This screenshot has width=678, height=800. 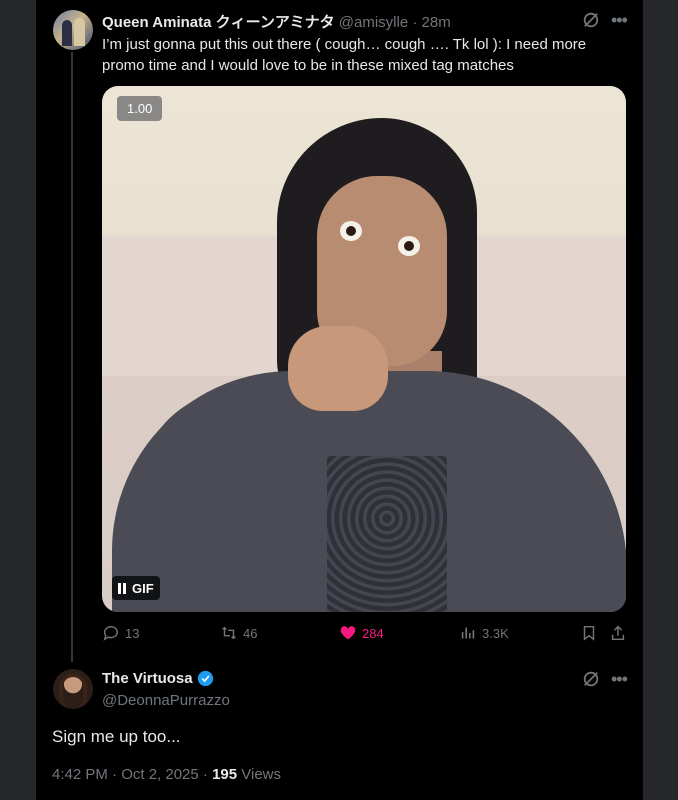 I want to click on reply-count: 13, so click(x=132, y=633).